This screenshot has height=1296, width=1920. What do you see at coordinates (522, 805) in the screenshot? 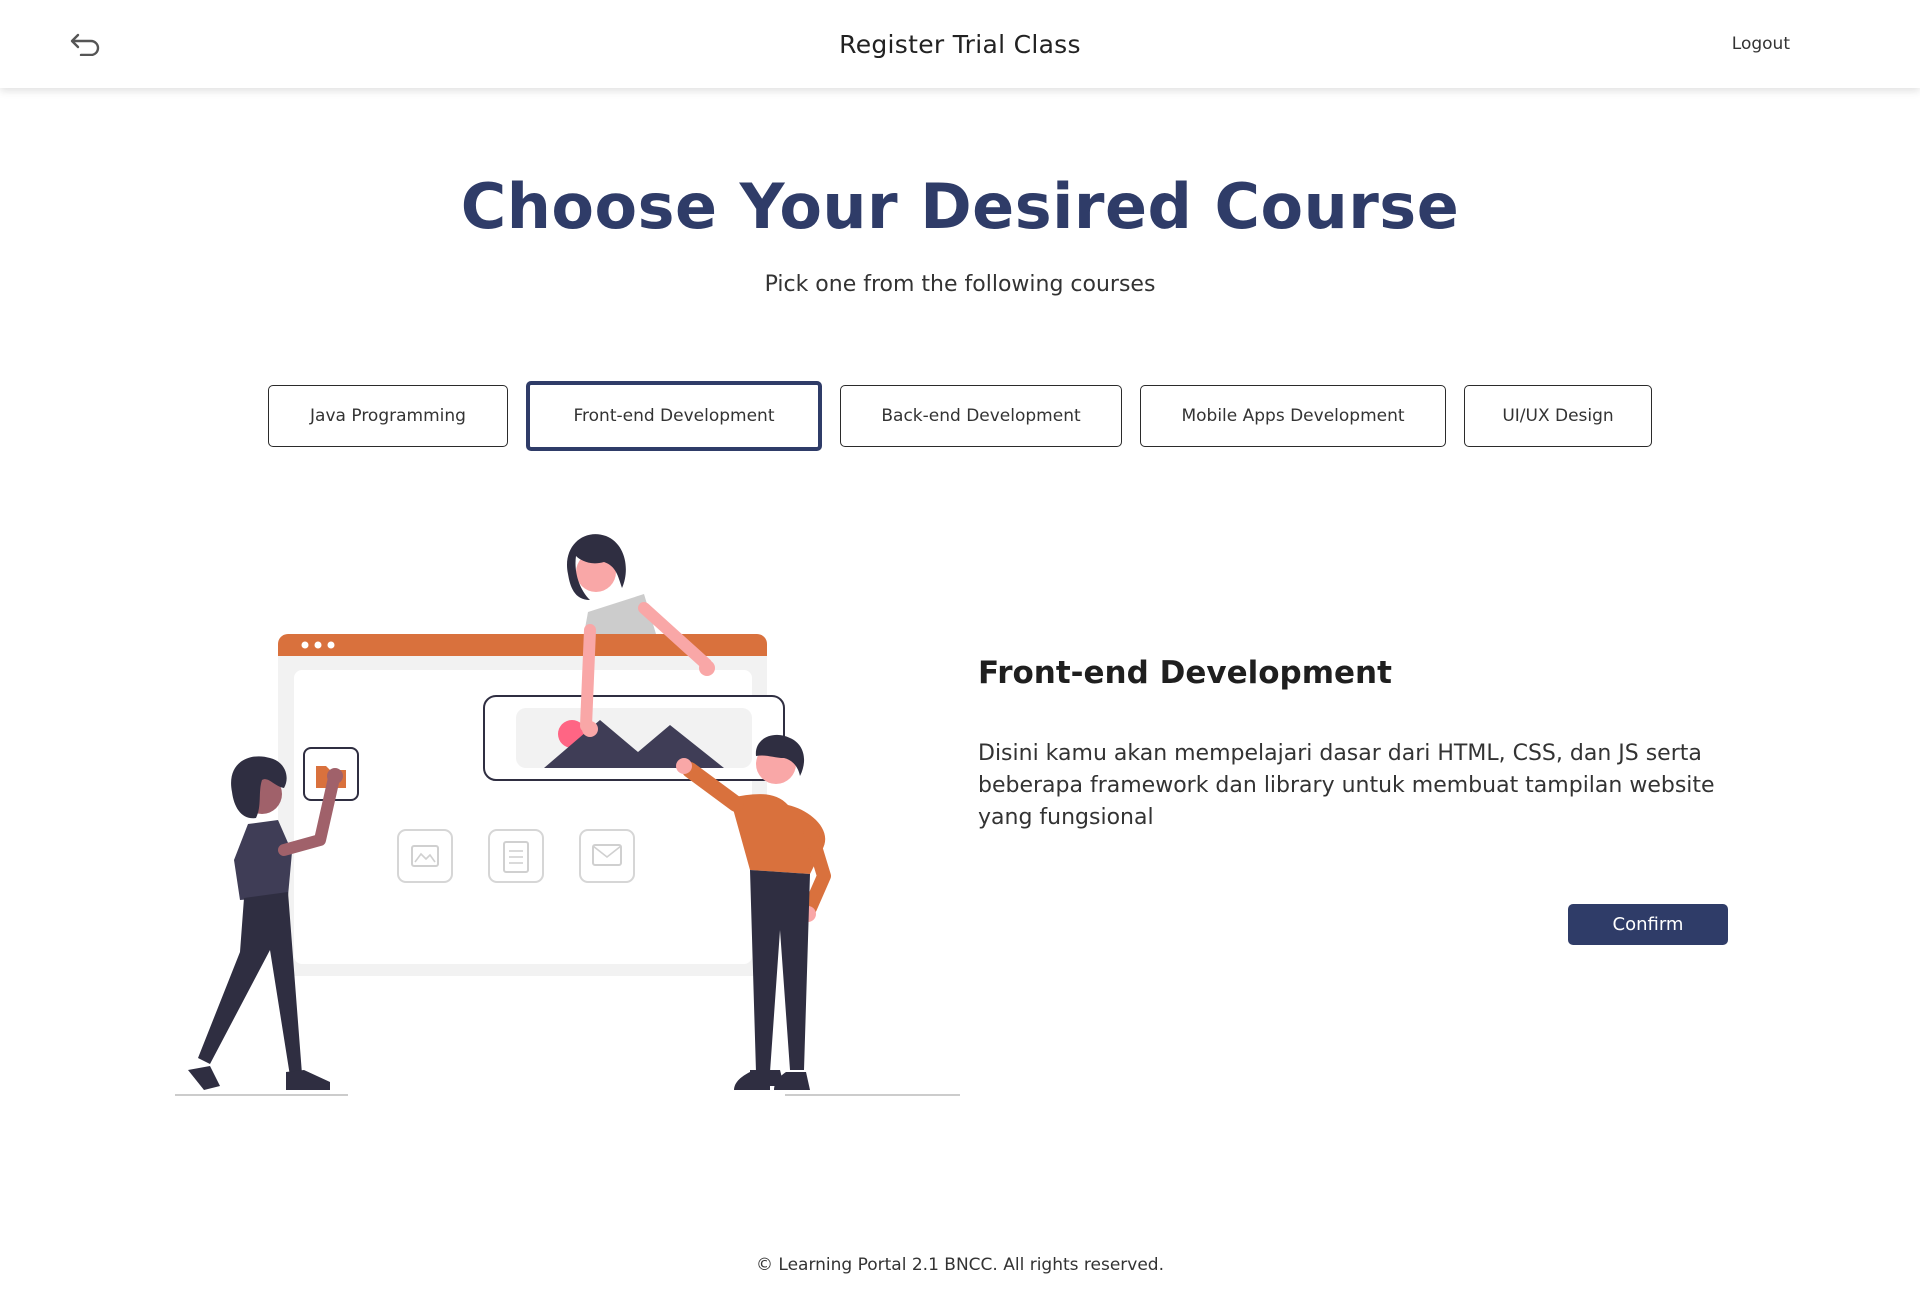
I see `browser-window` at bounding box center [522, 805].